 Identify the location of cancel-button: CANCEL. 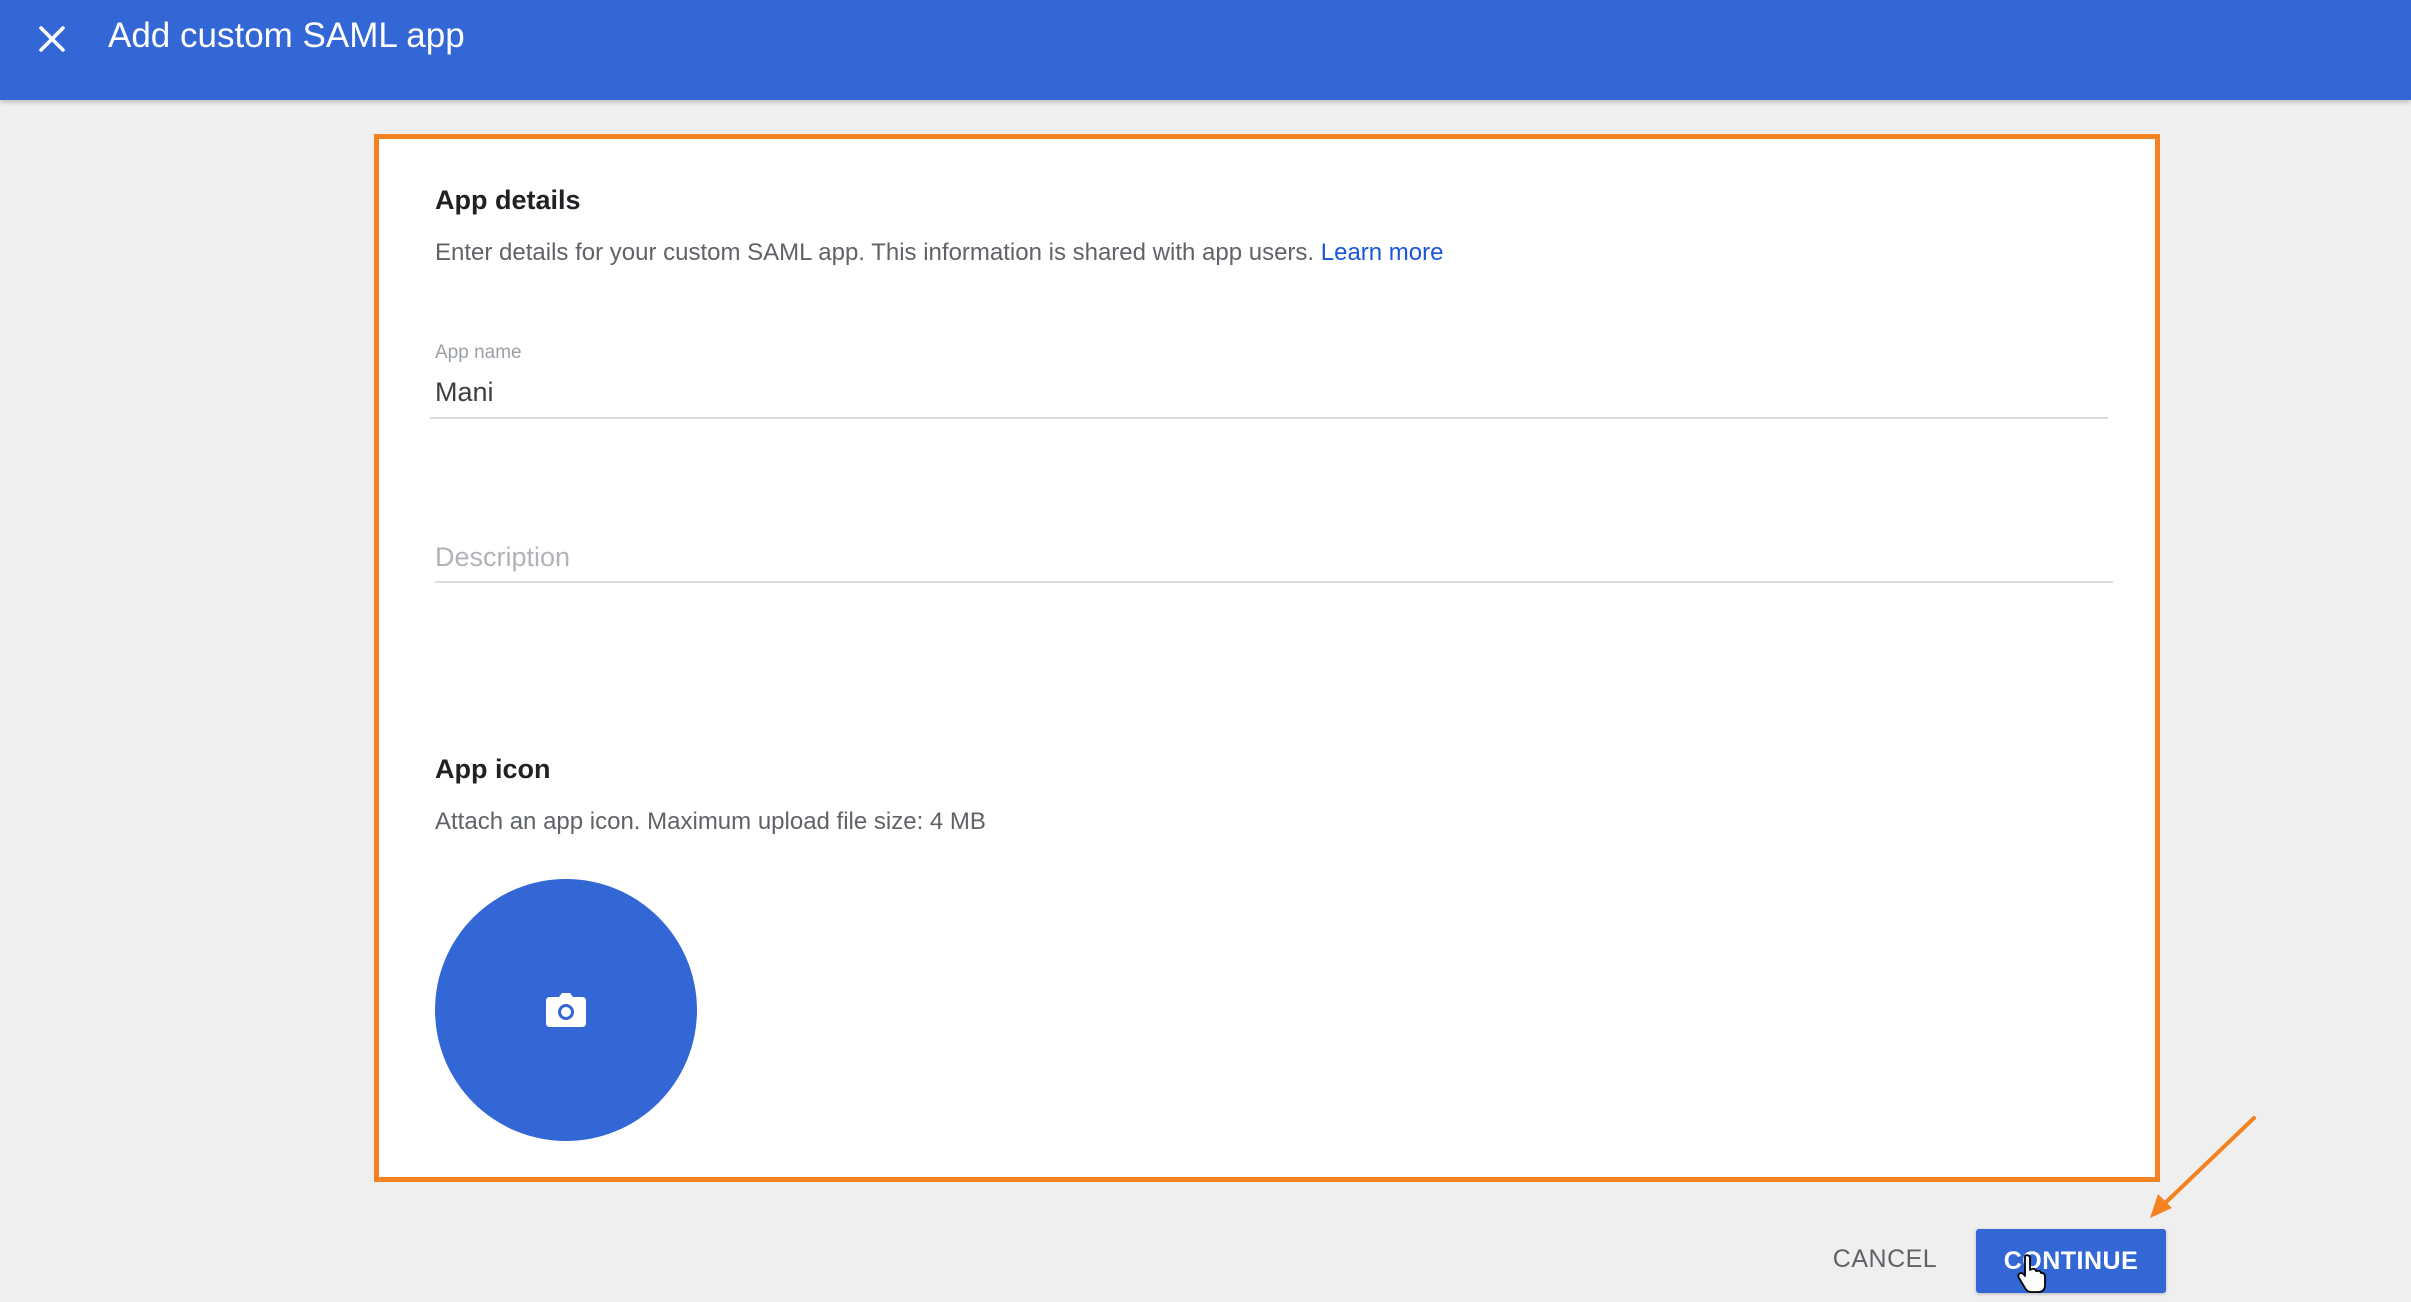
(1885, 1259).